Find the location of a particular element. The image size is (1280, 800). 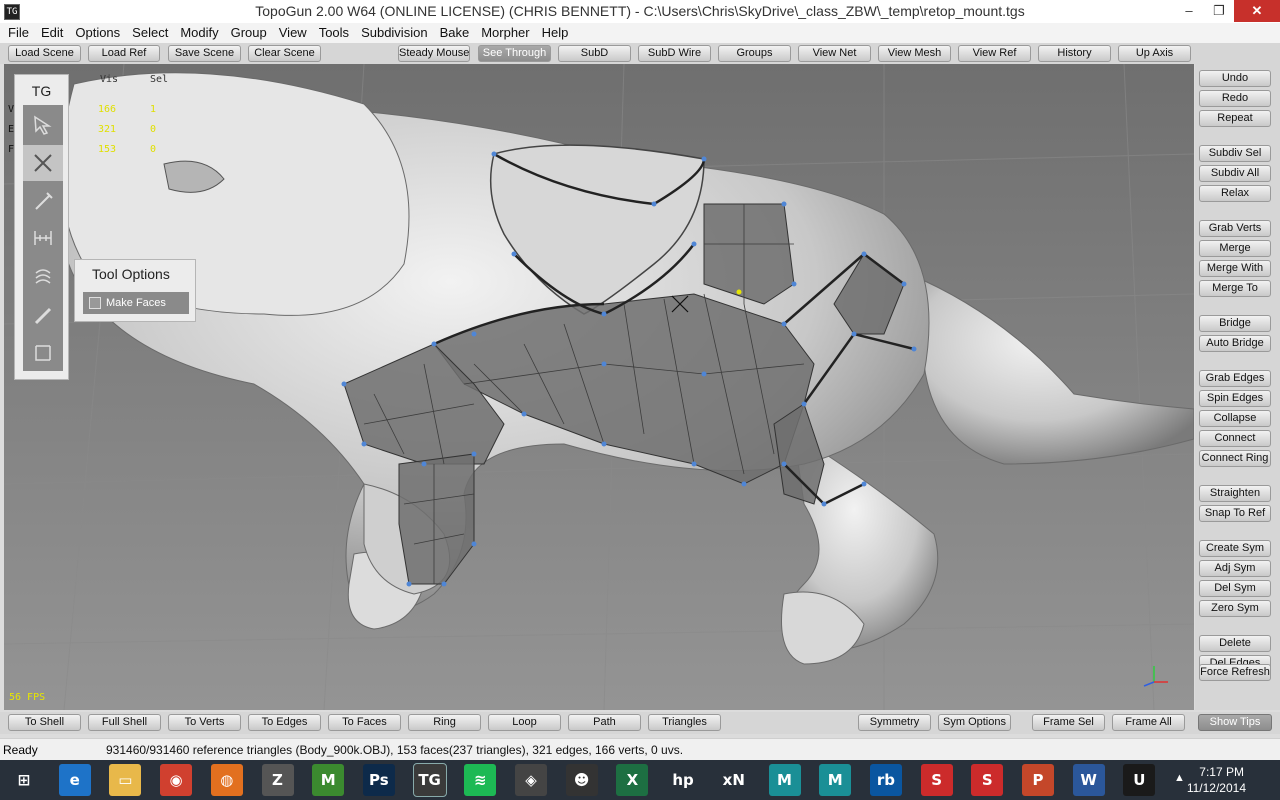

minimize-button: ‒ is located at coordinates (1189, 11).